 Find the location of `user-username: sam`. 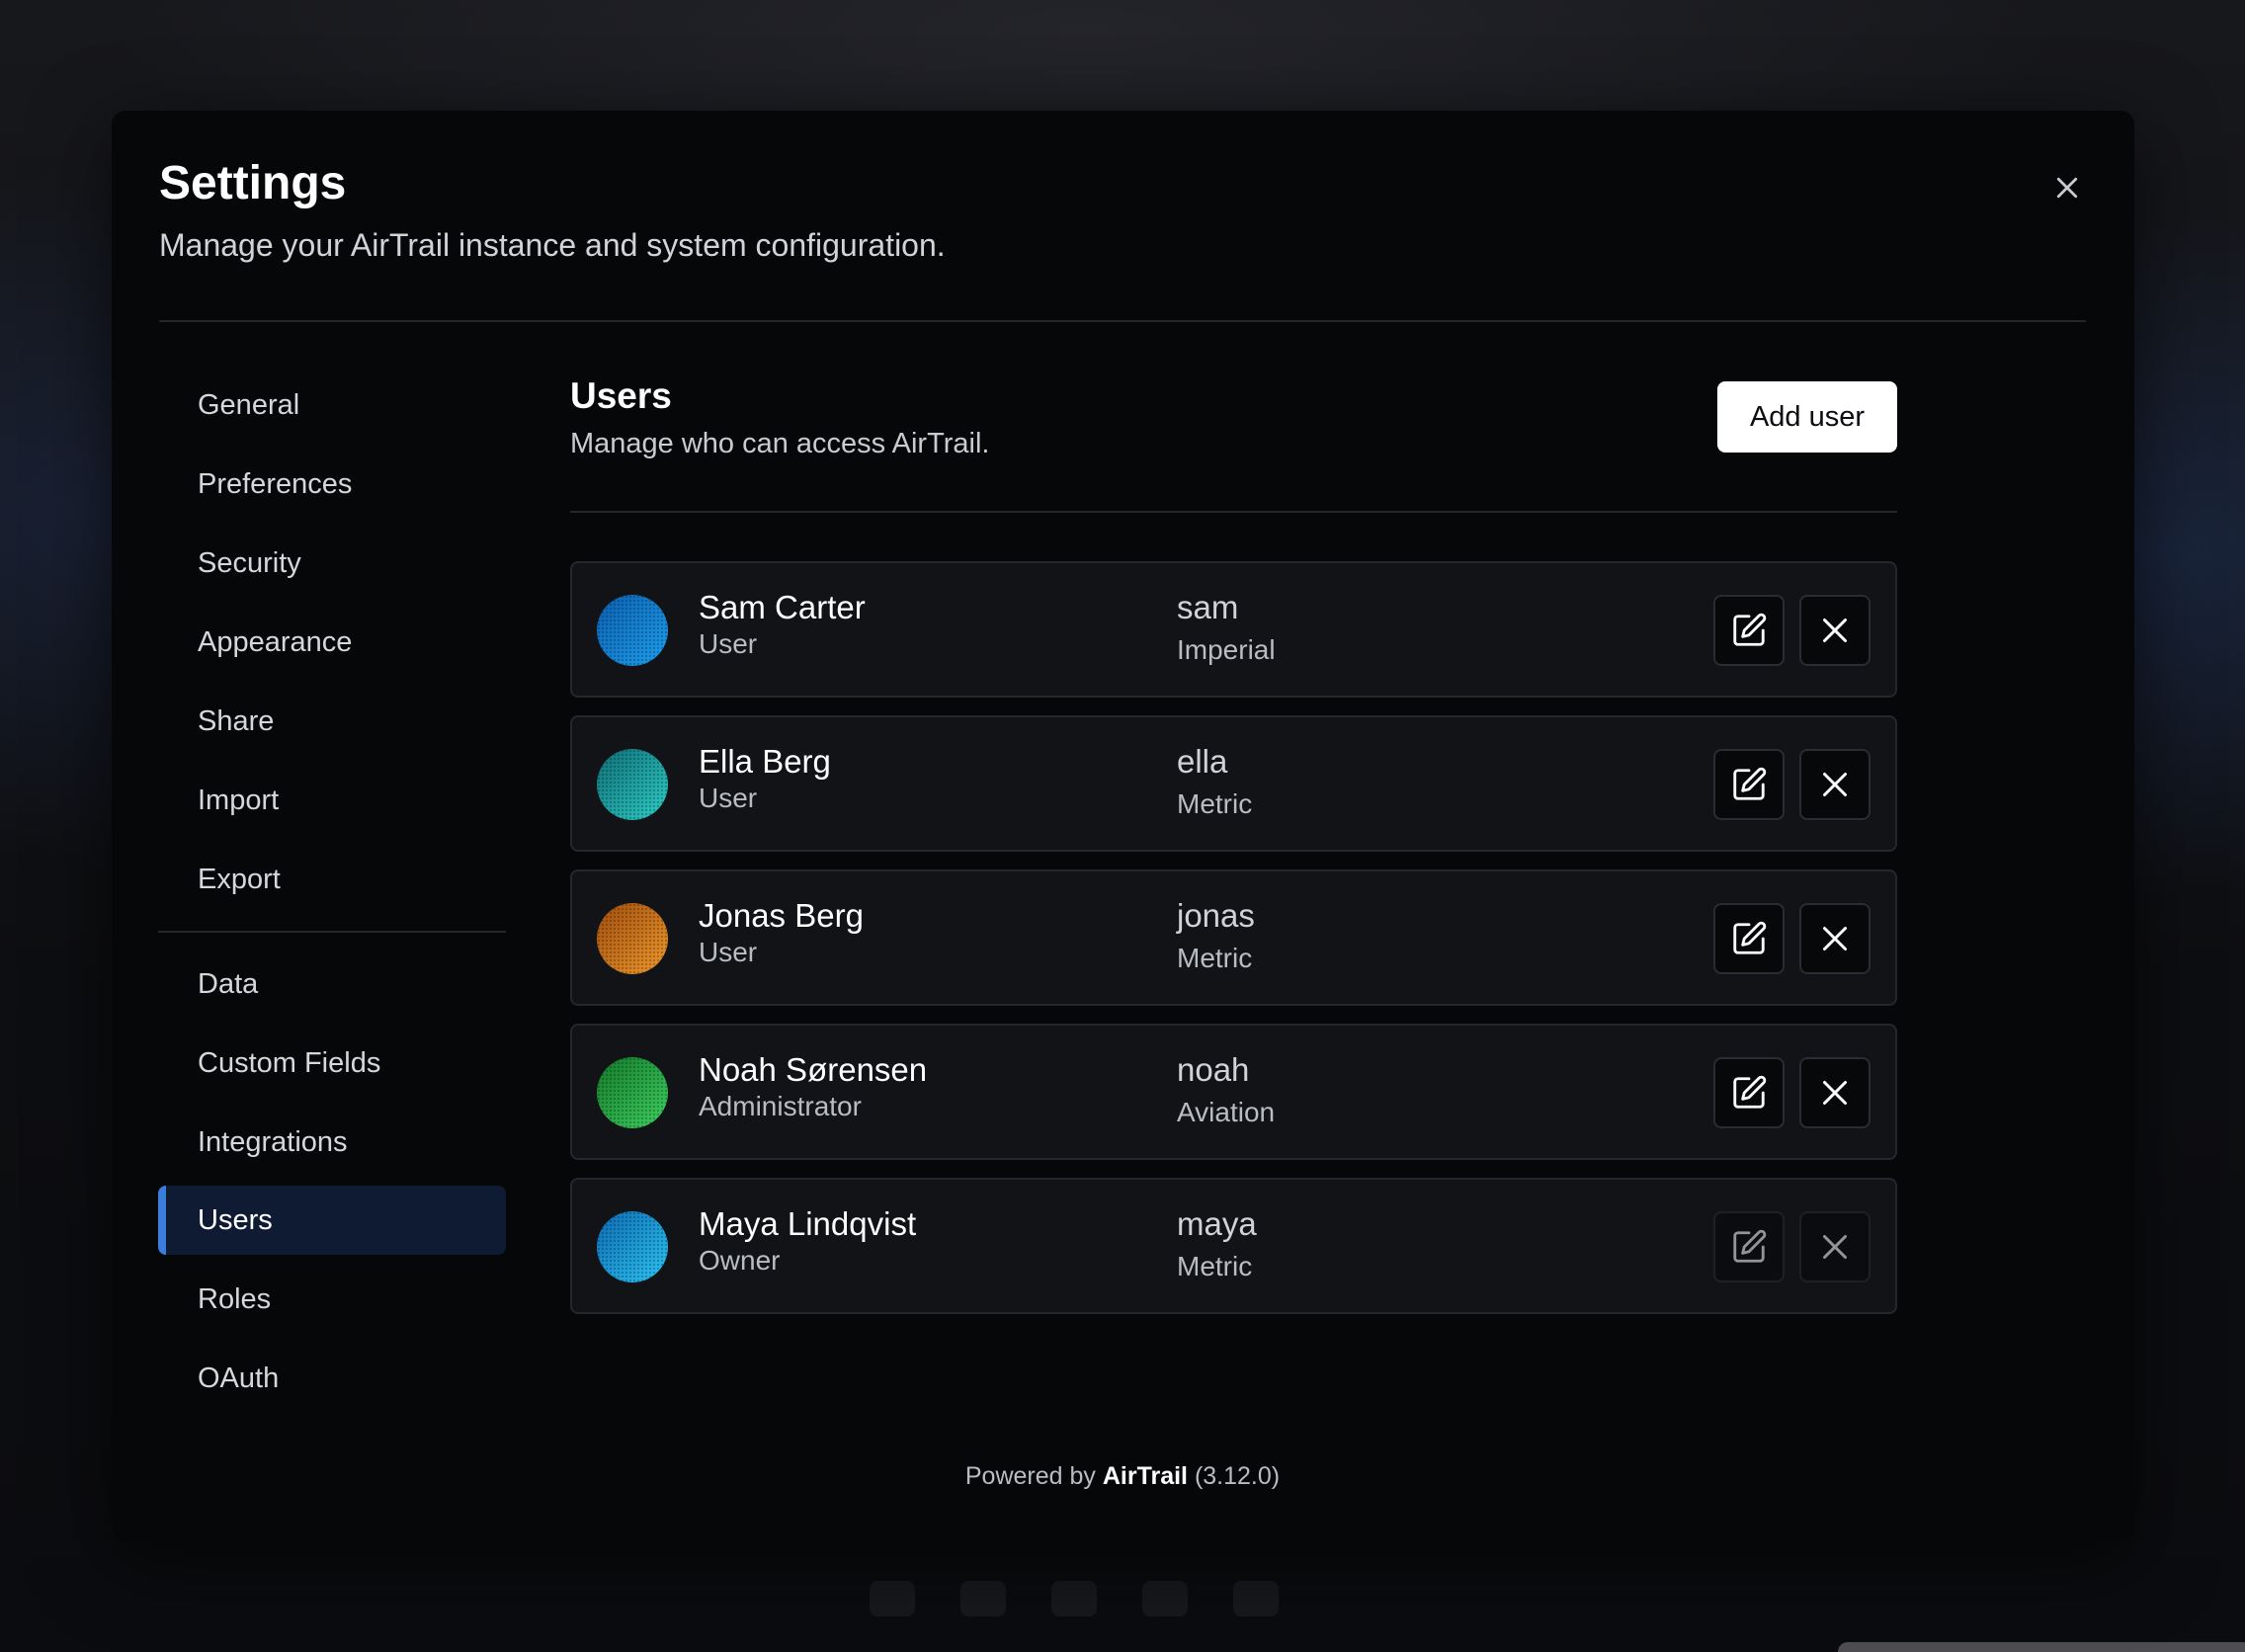

user-username: sam is located at coordinates (1208, 607).